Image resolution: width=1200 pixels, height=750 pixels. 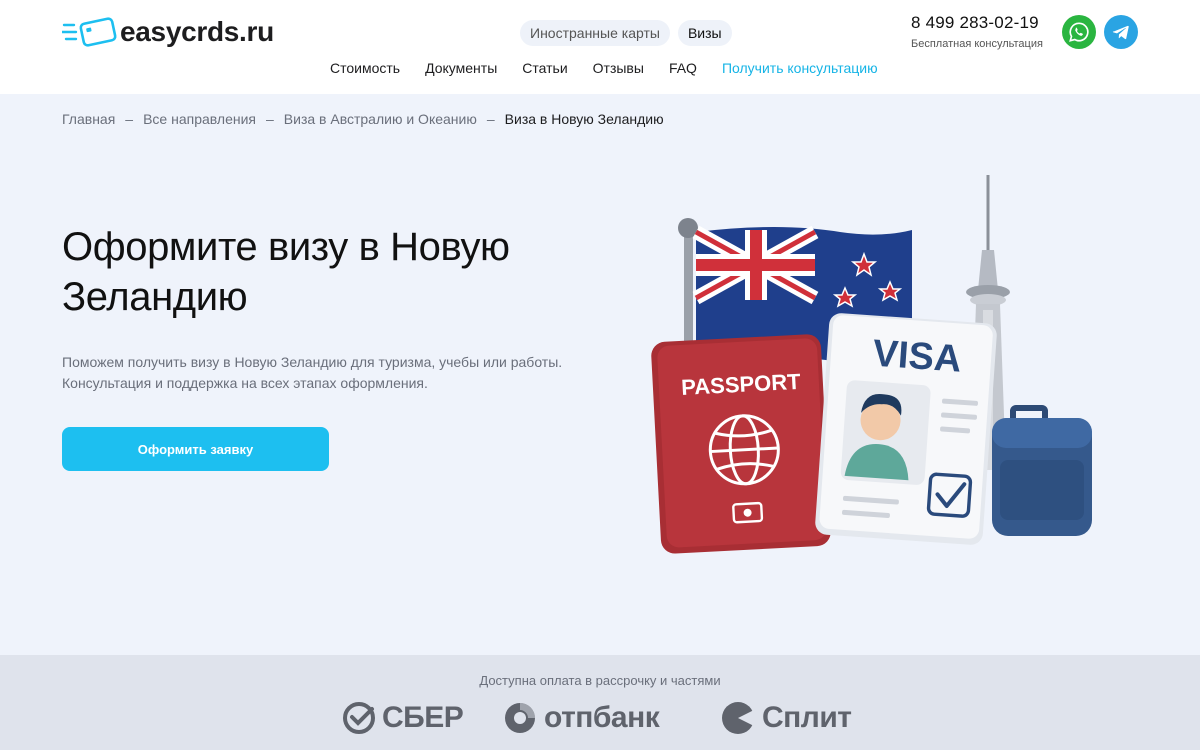 I want to click on visa-label: VISA, so click(x=916, y=357).